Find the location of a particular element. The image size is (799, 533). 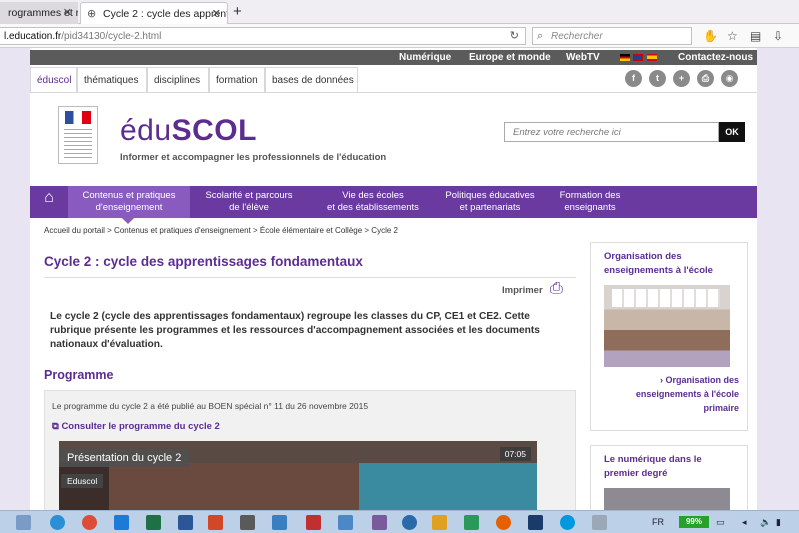

sidebar-box-numerique: Le numérique dans le premier degré is located at coordinates (669, 477).